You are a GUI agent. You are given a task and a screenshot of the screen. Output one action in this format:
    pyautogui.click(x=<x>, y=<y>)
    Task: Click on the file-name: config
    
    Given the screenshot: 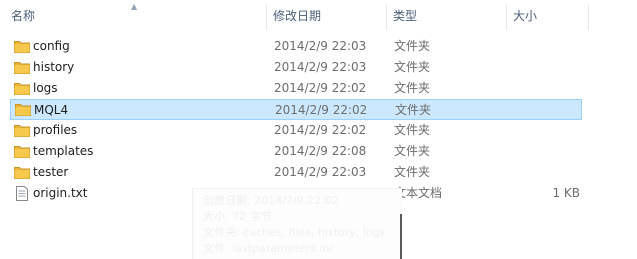 What is the action you would take?
    pyautogui.click(x=51, y=46)
    